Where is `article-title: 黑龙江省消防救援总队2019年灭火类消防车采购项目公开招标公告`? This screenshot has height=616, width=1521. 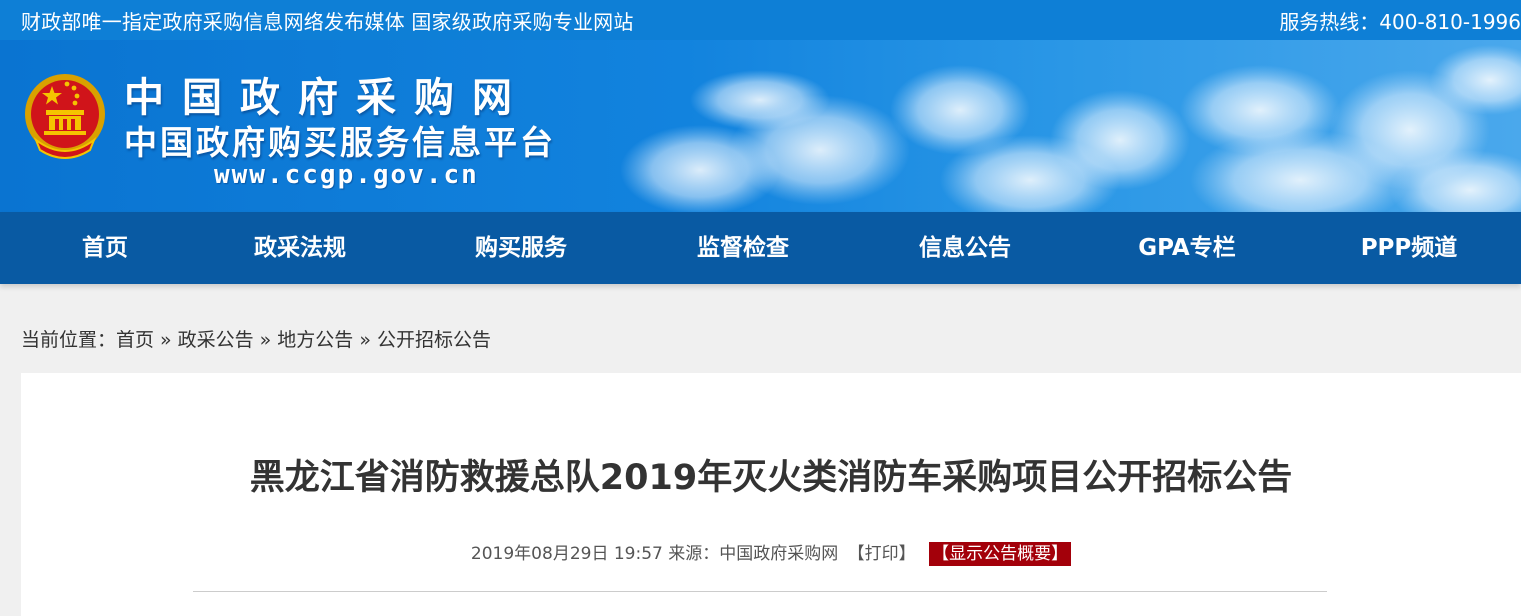 article-title: 黑龙江省消防救援总队2019年灭火类消防车采购项目公开招标公告 is located at coordinates (771, 478).